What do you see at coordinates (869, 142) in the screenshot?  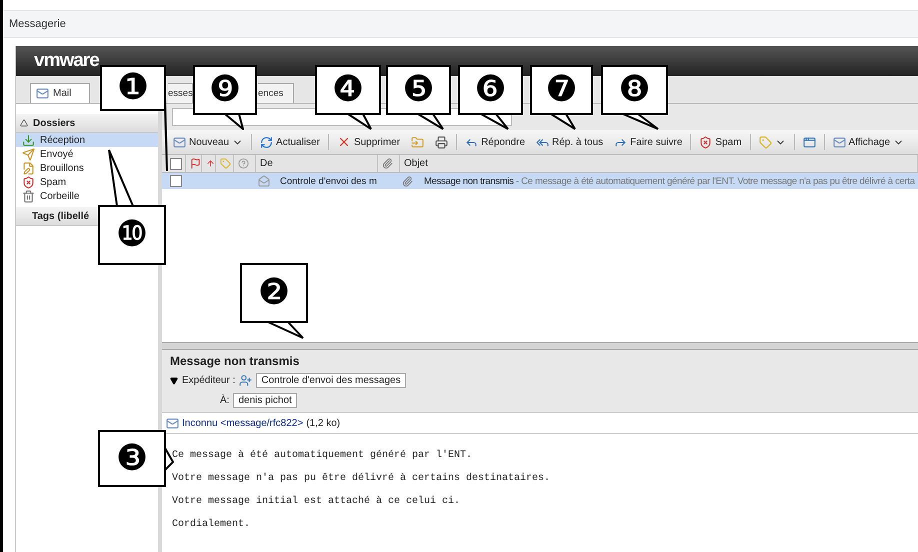 I see `view-button: Affichage` at bounding box center [869, 142].